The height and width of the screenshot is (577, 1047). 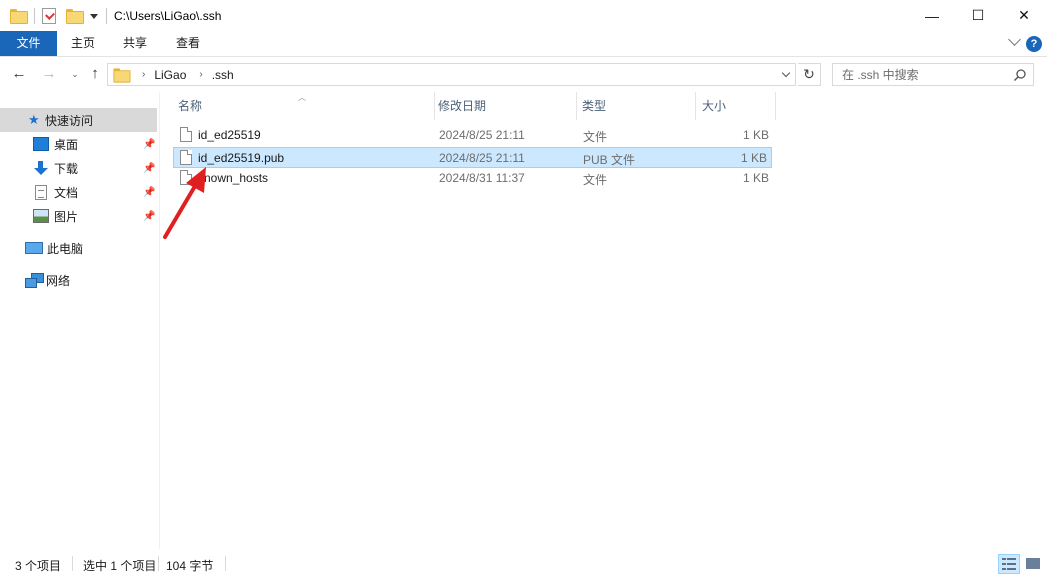 I want to click on network-icon, so click(x=34, y=280).